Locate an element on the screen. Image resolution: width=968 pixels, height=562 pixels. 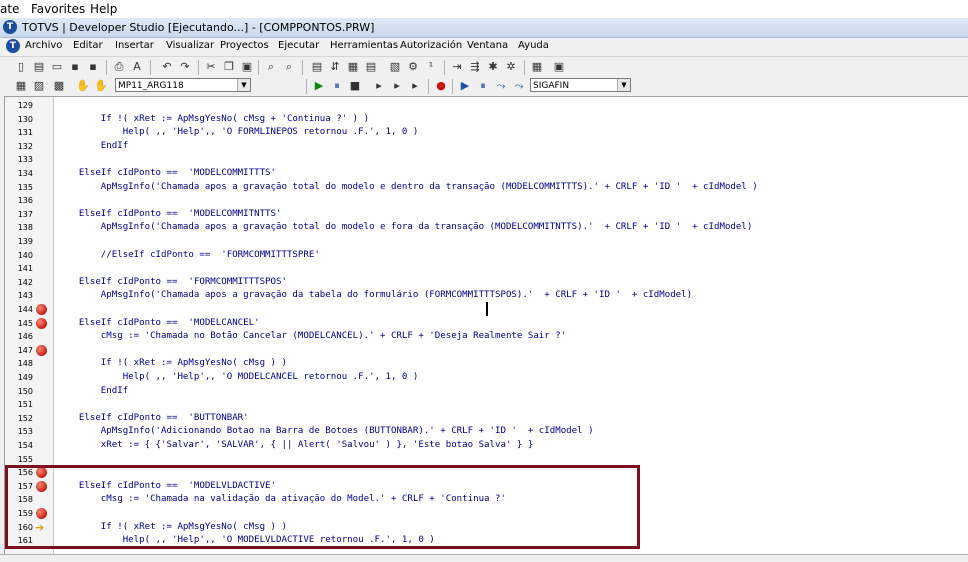
step-into-icon: ▸ is located at coordinates (379, 86).